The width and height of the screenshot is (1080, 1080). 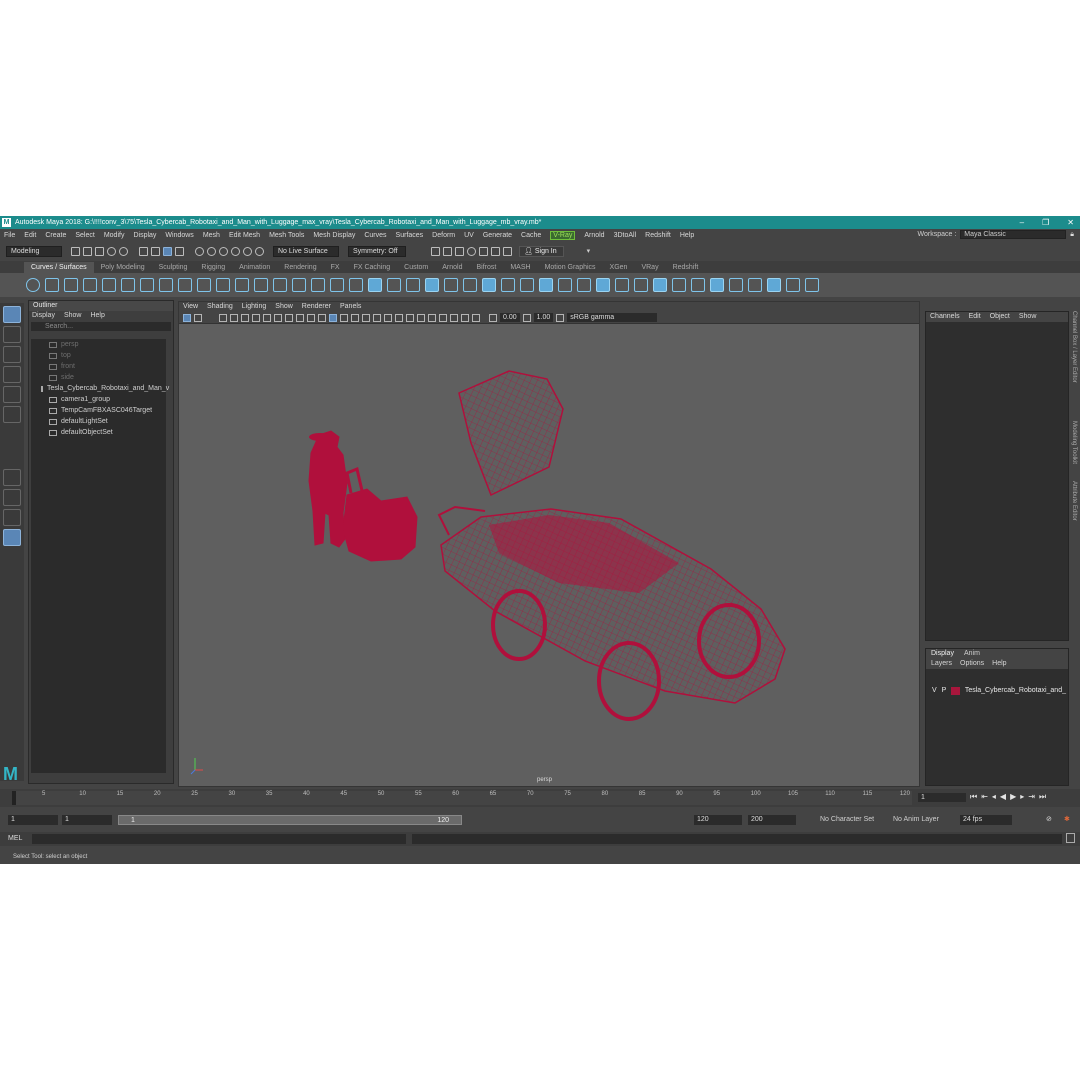 What do you see at coordinates (470, 285) in the screenshot?
I see `loft-icon` at bounding box center [470, 285].